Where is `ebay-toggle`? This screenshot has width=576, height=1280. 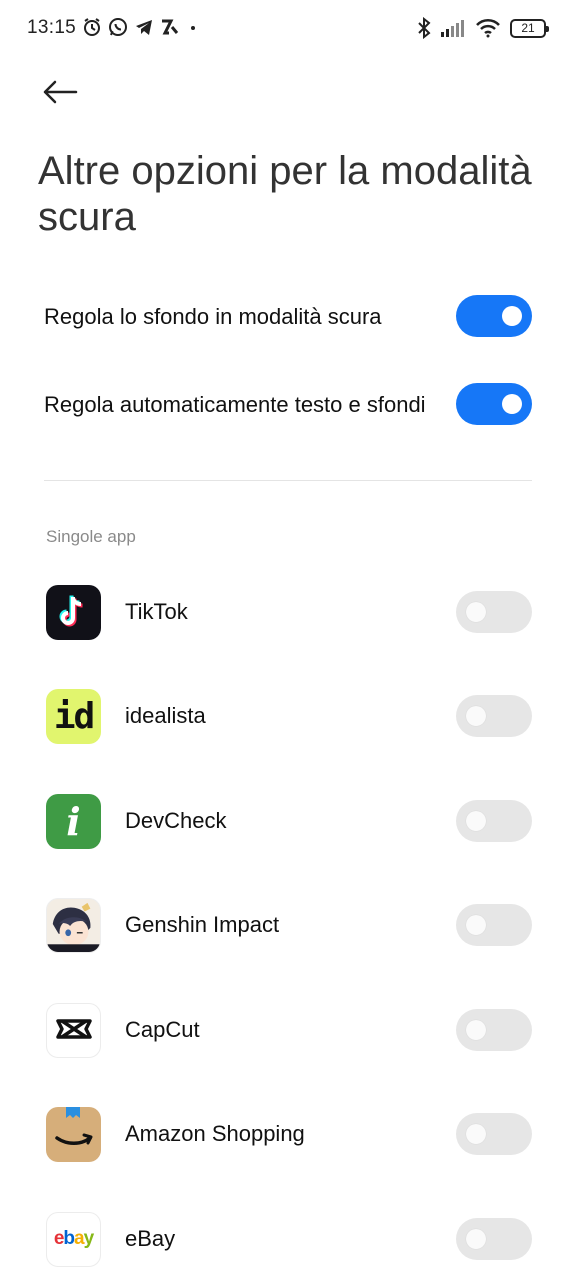 ebay-toggle is located at coordinates (494, 1239).